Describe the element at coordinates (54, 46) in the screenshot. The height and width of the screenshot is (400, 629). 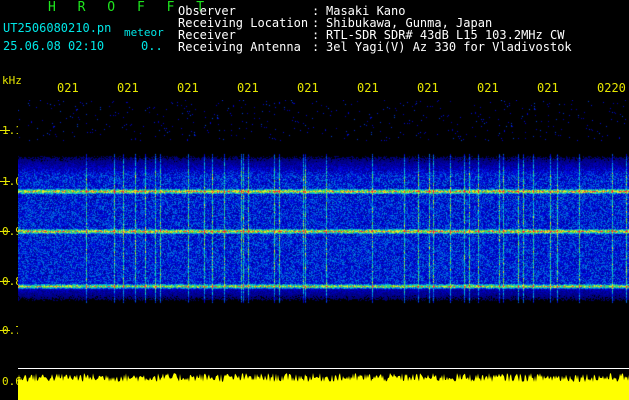
I see `observation-datetime: 25.06.08 02:10` at that location.